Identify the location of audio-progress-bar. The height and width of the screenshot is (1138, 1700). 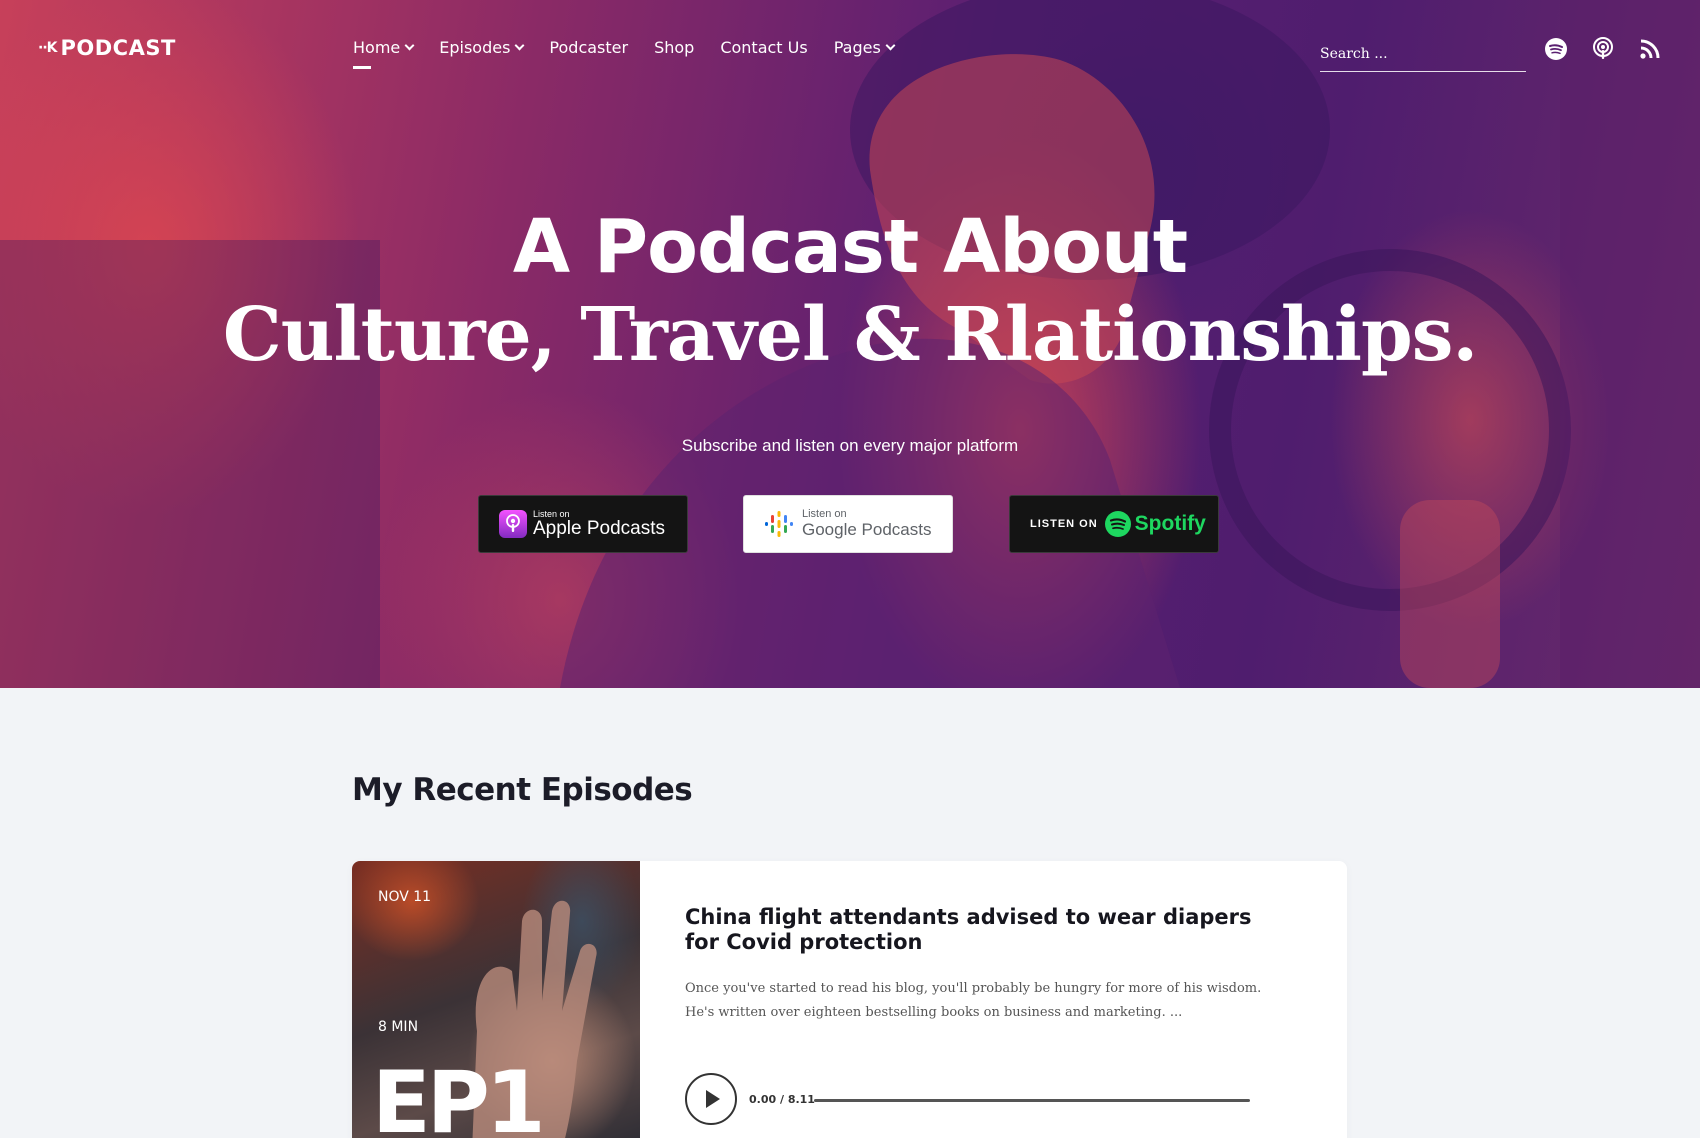
(1032, 1100).